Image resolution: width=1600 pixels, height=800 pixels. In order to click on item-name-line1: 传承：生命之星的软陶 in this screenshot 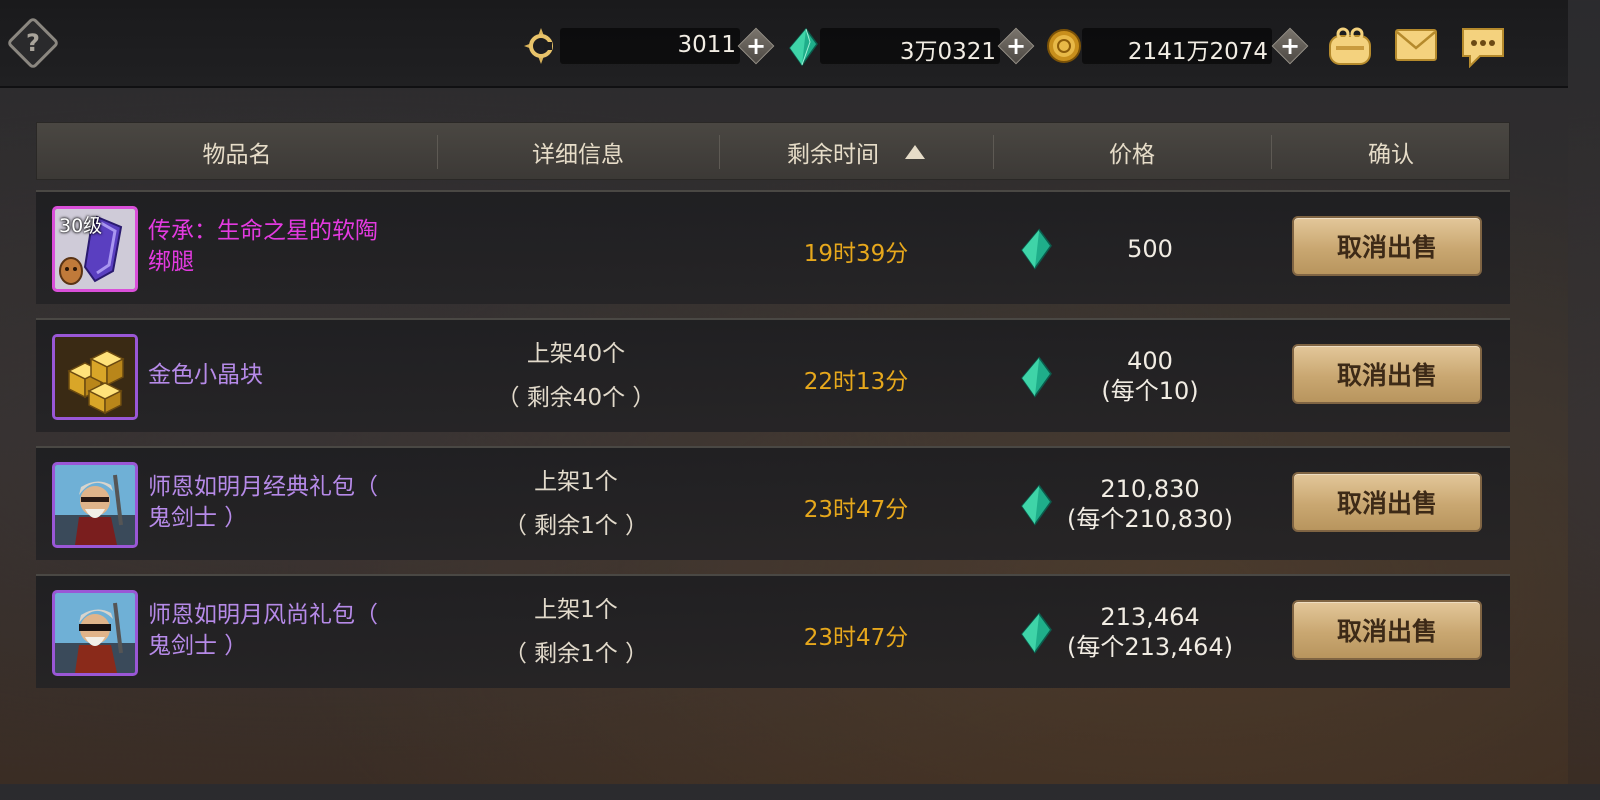, I will do `click(263, 231)`.